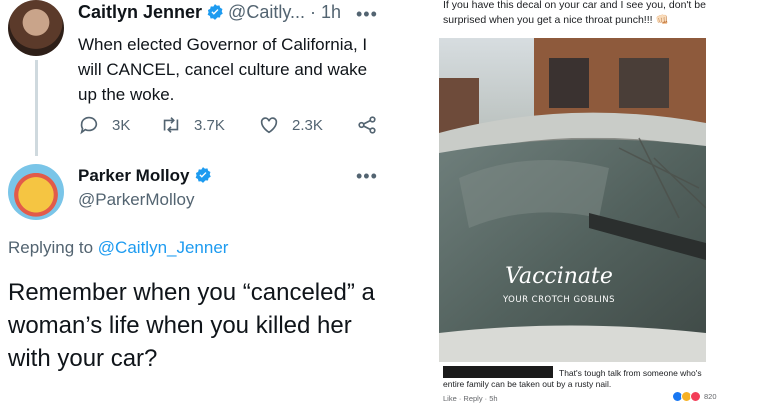 This screenshot has height=403, width=768. I want to click on thread-connector-line, so click(36, 108).